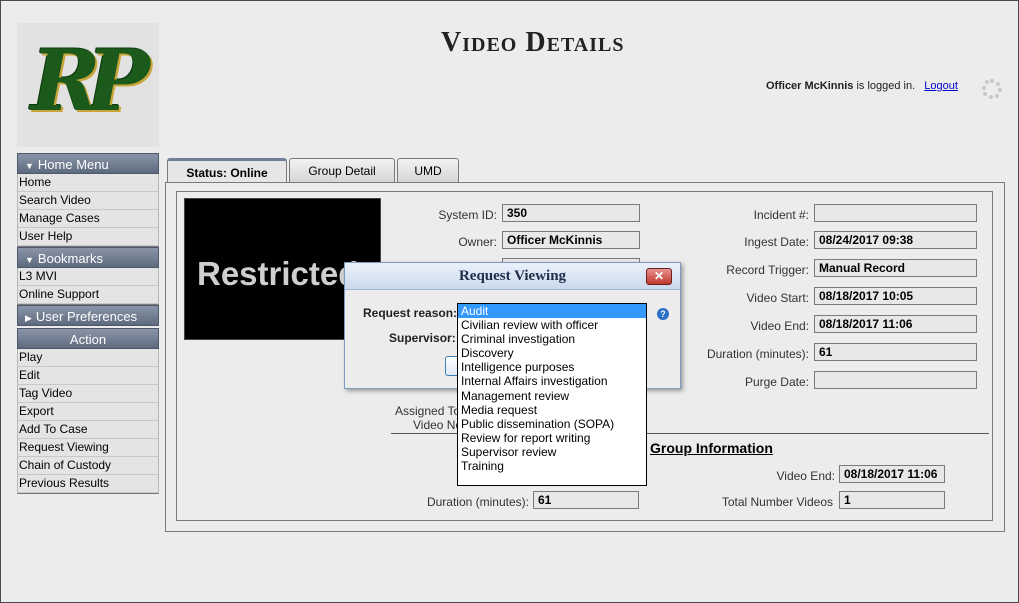  Describe the element at coordinates (88, 257) in the screenshot. I see `bookmarks-header: ▼ Bookmarks` at that location.